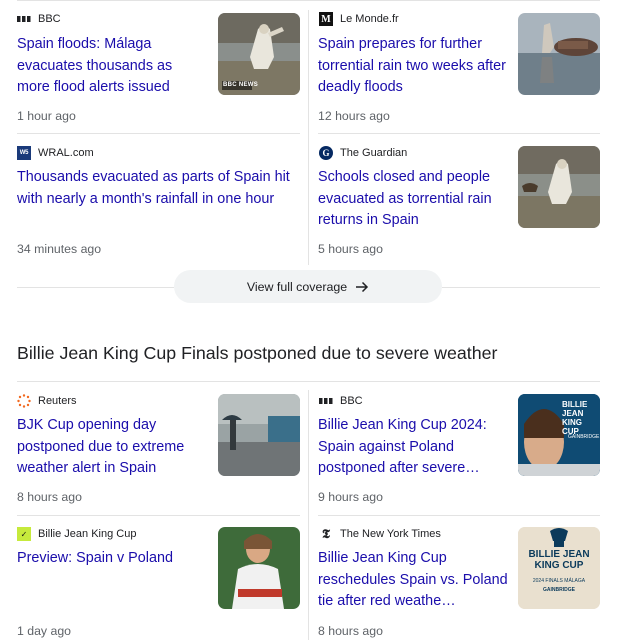  Describe the element at coordinates (584, 437) in the screenshot. I see `thumb-sub: GAINBRIDGE` at that location.